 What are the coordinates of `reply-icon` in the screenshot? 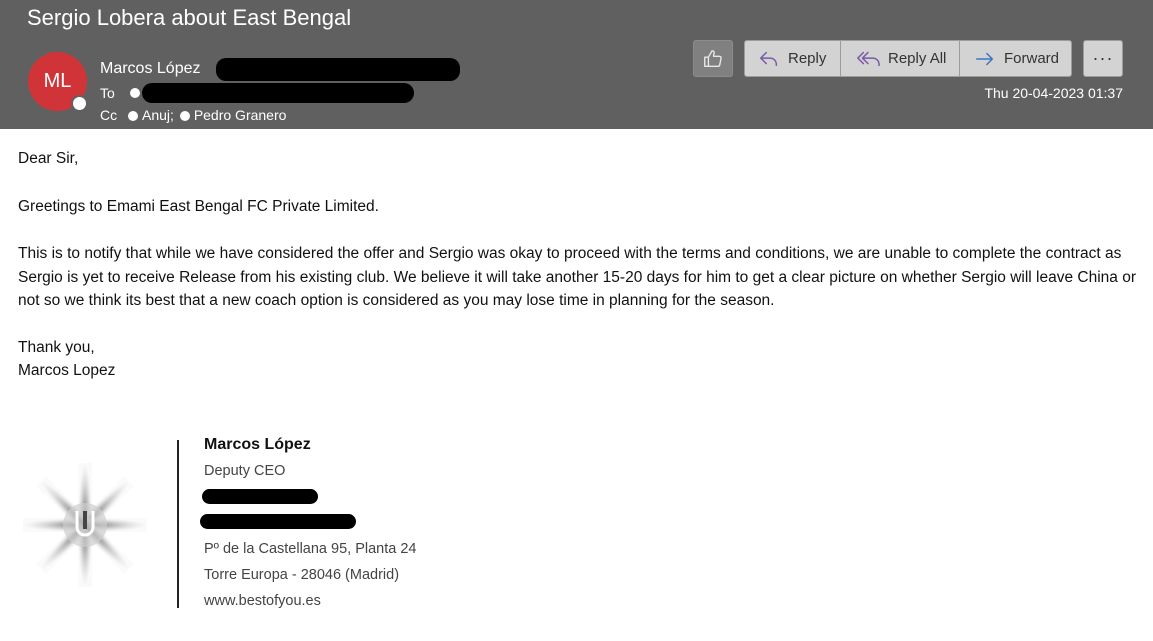 It's located at (769, 58).